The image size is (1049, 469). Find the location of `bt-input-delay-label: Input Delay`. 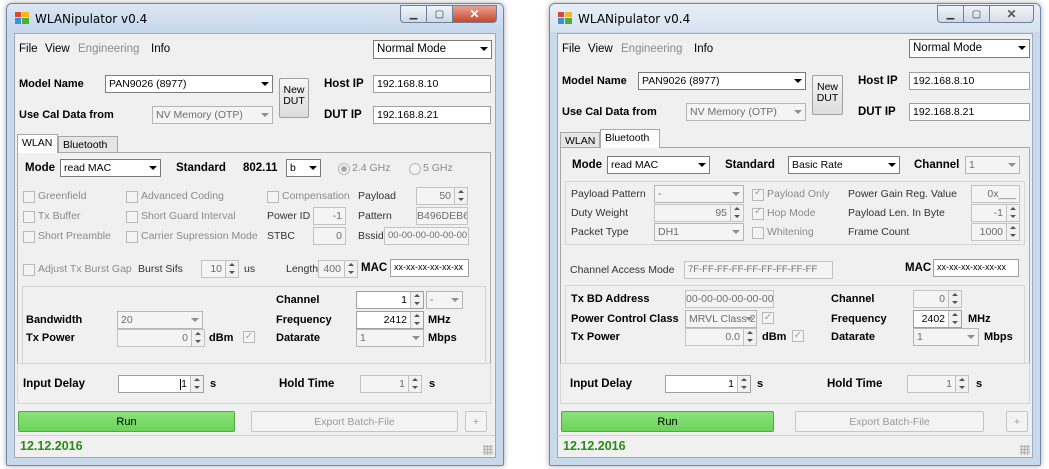

bt-input-delay-label: Input Delay is located at coordinates (601, 384).